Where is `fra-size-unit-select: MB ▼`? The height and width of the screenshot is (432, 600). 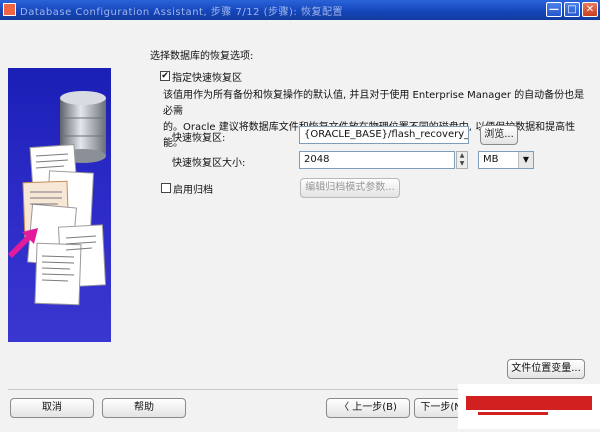 fra-size-unit-select: MB ▼ is located at coordinates (506, 160).